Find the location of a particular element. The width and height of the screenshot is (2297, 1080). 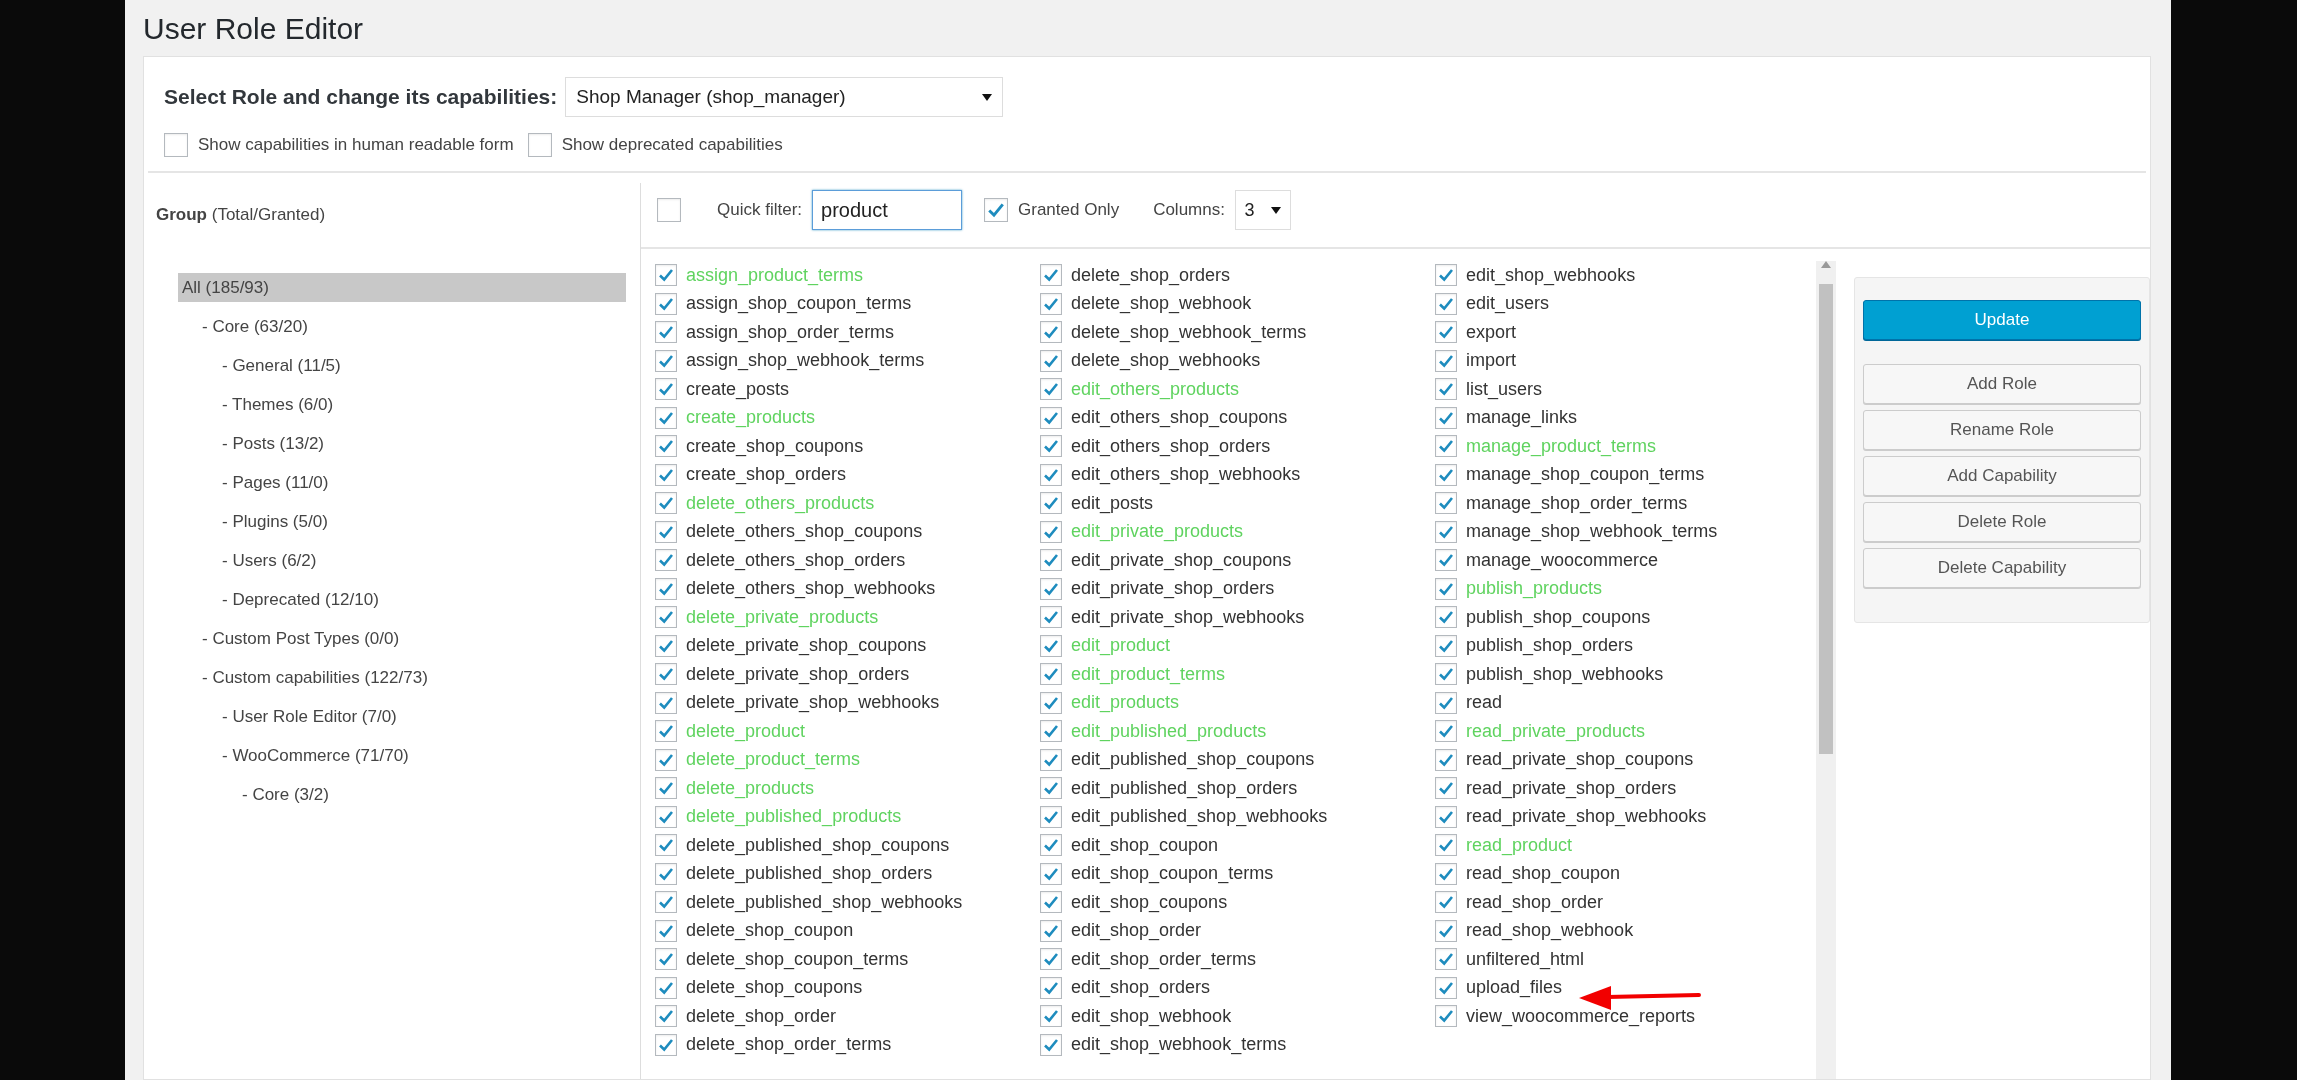

quick-filter-input: product is located at coordinates (887, 210).